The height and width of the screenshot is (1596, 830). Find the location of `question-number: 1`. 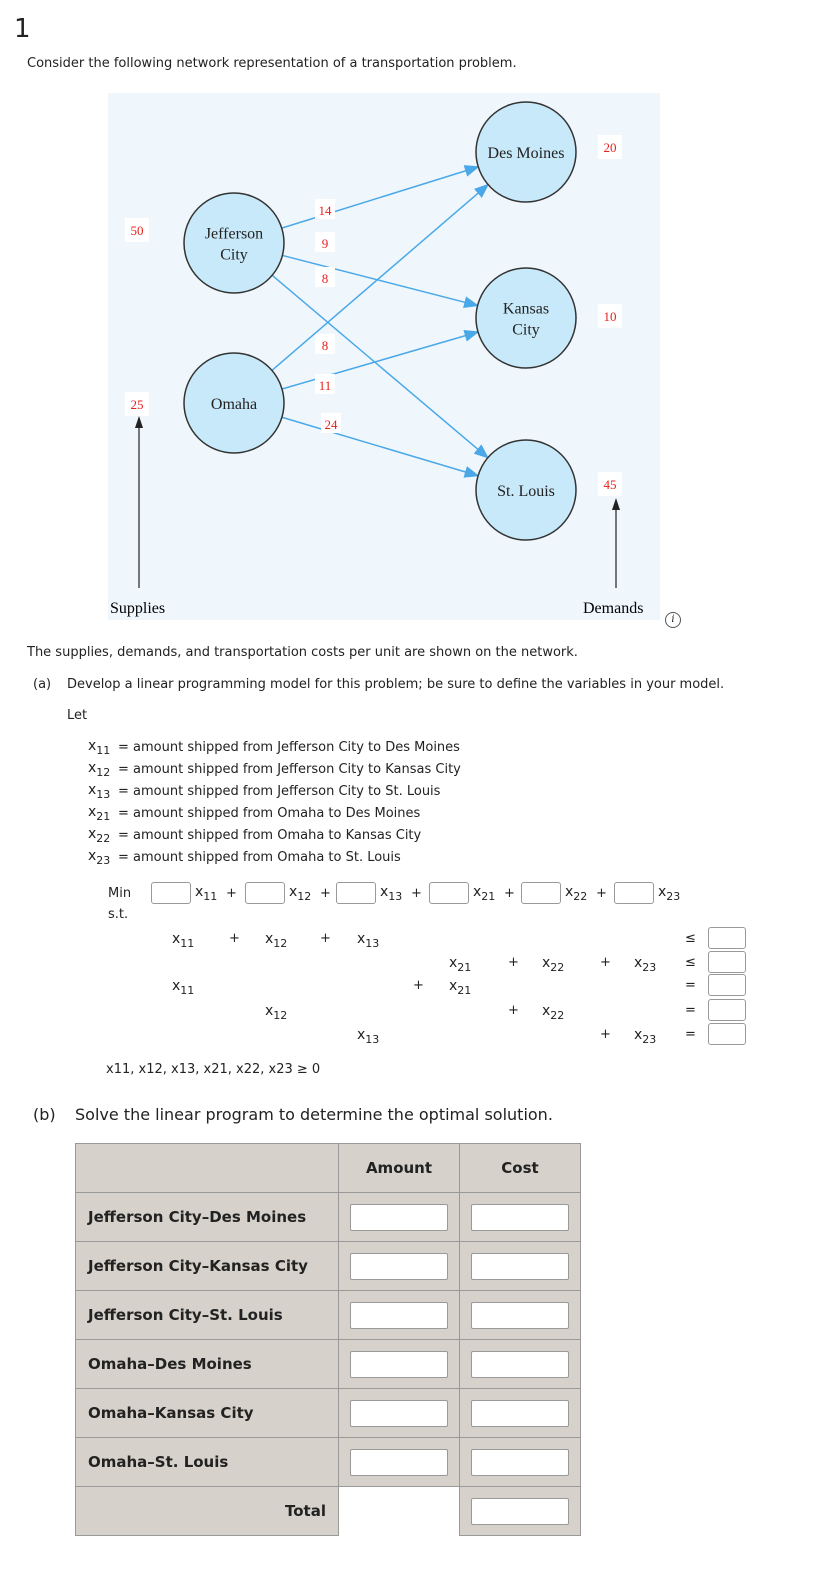

question-number: 1 is located at coordinates (22, 29).